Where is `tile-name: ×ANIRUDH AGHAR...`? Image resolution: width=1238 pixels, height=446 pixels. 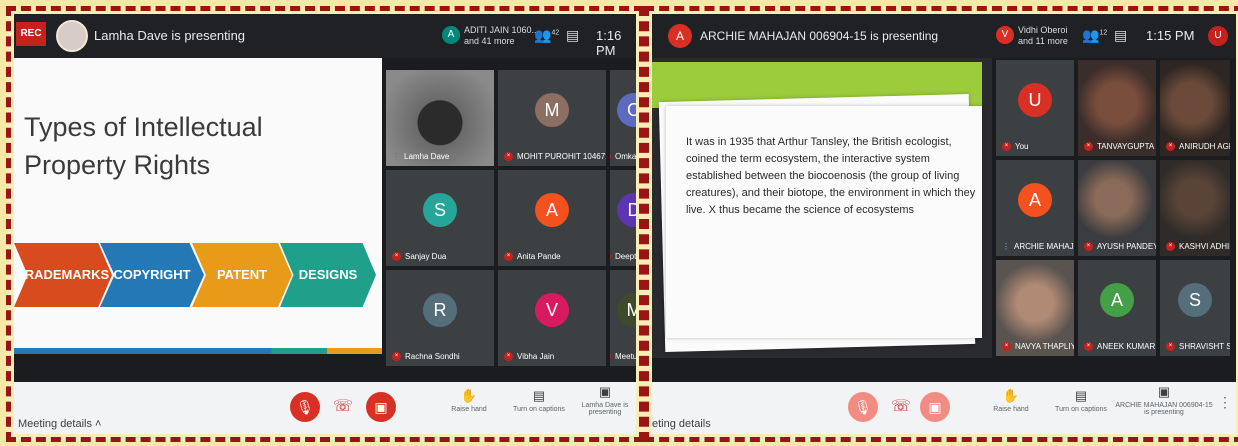
tile-name: ×ANIRUDH AGHAR... is located at coordinates (1198, 146).